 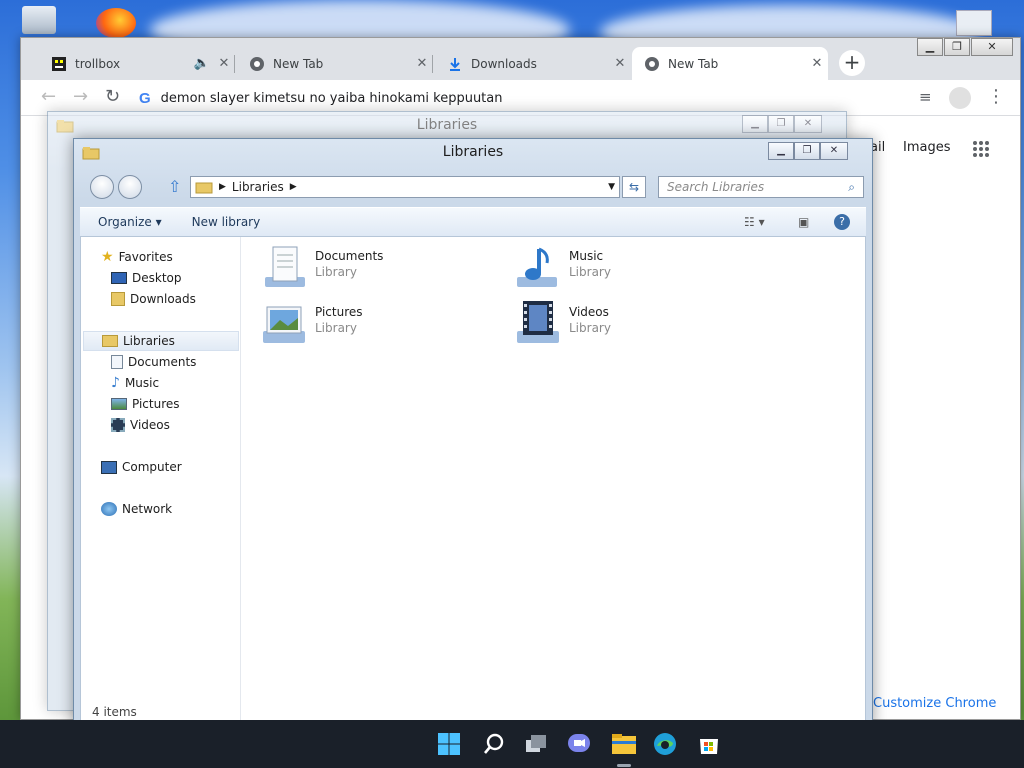 What do you see at coordinates (116, 23) in the screenshot?
I see `firefox-icon` at bounding box center [116, 23].